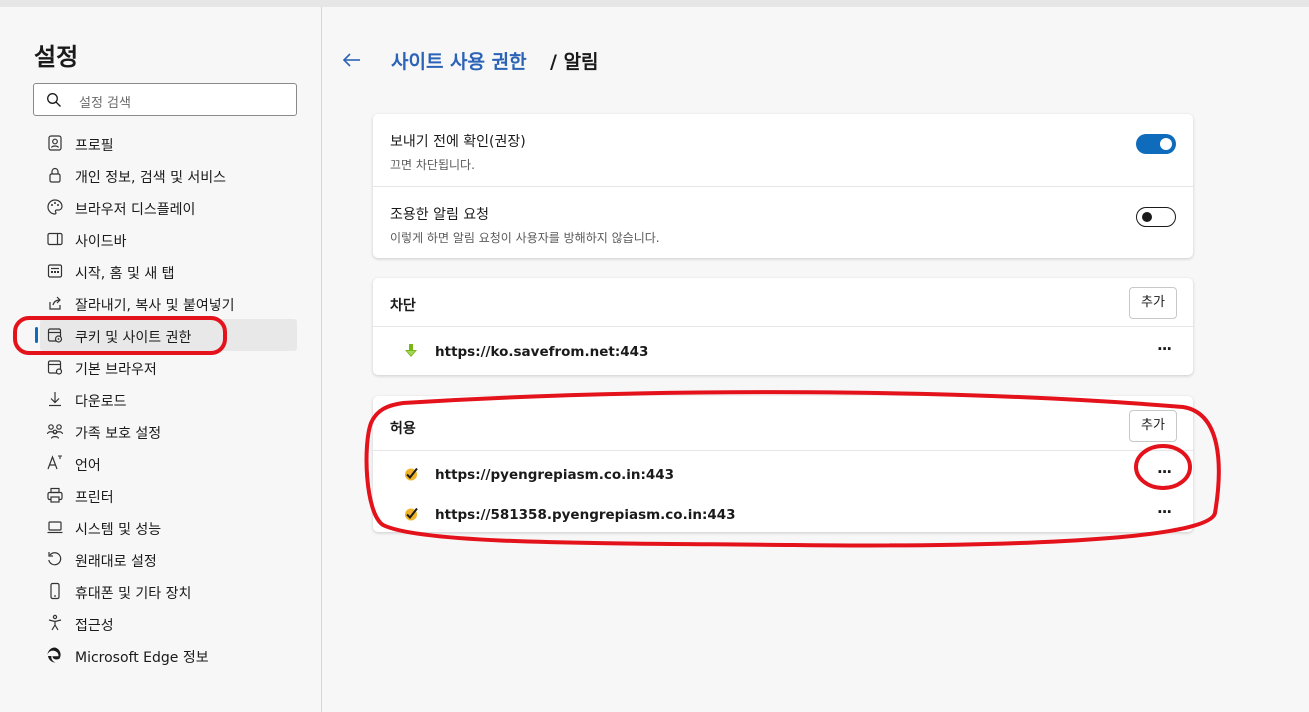  Describe the element at coordinates (55, 495) in the screenshot. I see `printer-icon` at that location.